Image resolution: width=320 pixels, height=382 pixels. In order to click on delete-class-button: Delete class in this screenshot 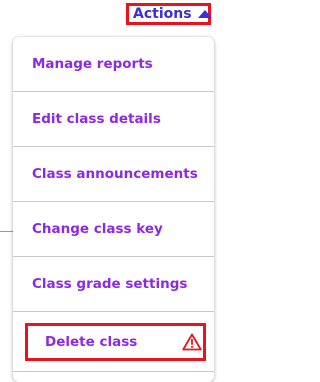, I will do `click(115, 342)`.